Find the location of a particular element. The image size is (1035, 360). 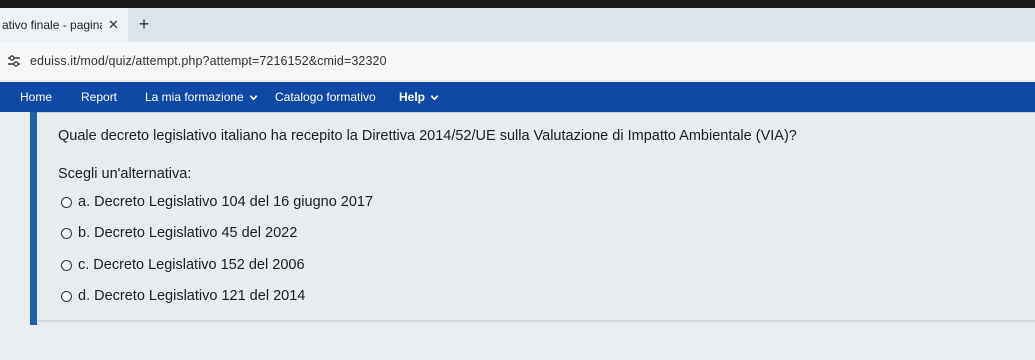

nav-item-help: Help is located at coordinates (419, 97).